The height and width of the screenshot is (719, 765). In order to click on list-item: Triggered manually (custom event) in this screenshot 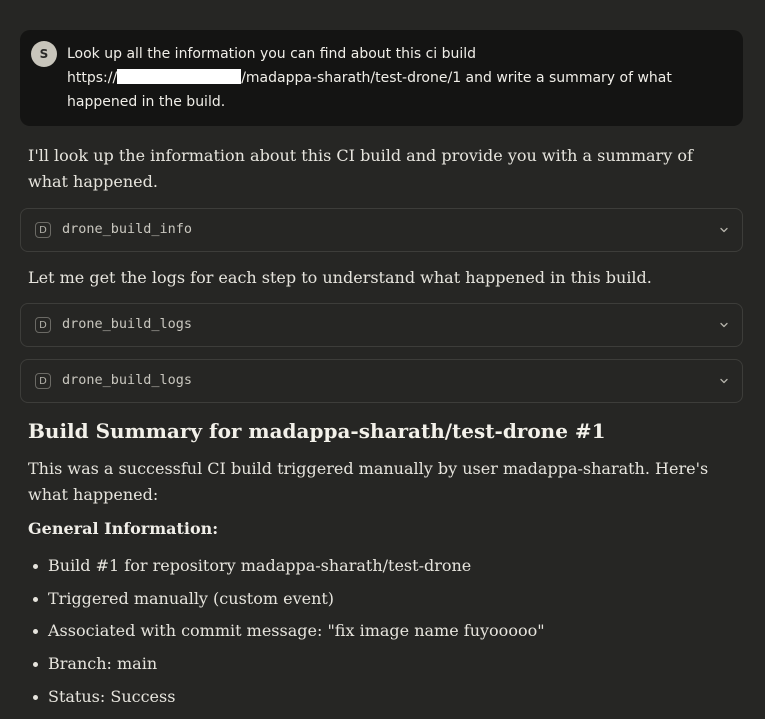, I will do `click(378, 602)`.